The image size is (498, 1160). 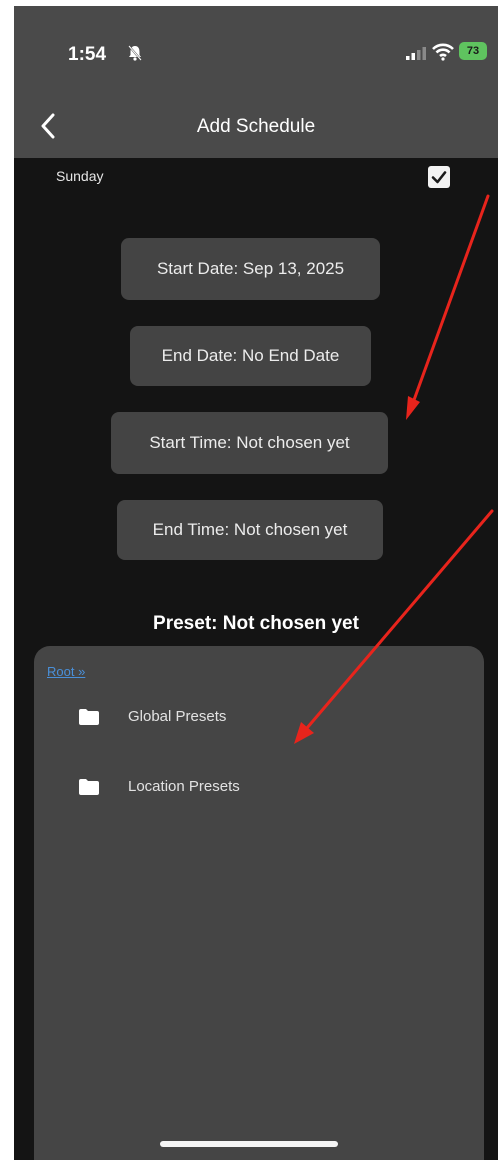 What do you see at coordinates (184, 786) in the screenshot?
I see `folder-name: Location Presets` at bounding box center [184, 786].